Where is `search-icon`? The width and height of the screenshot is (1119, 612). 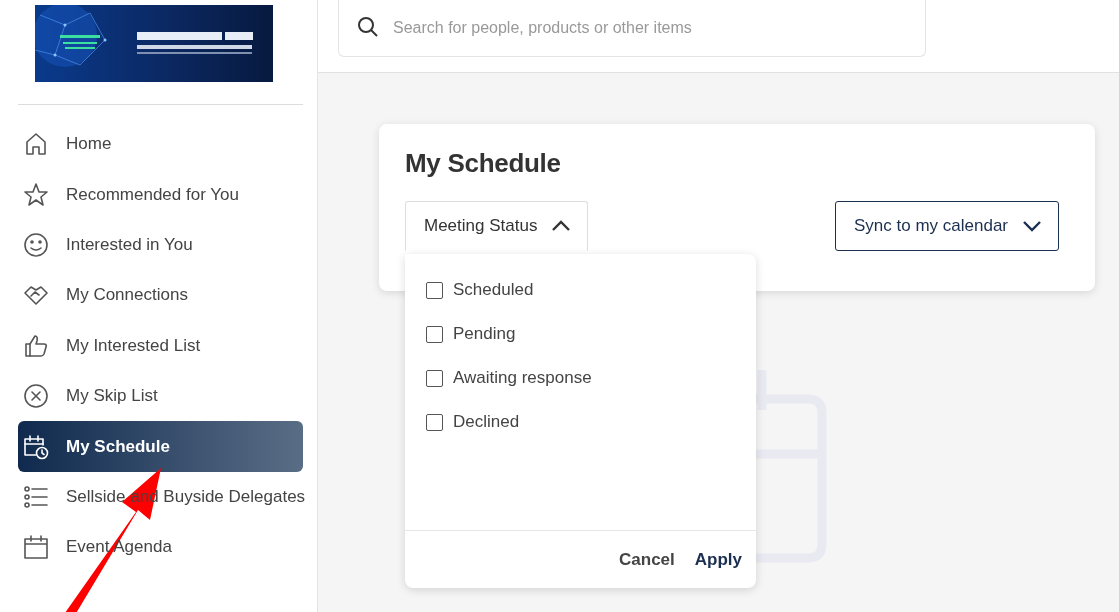 search-icon is located at coordinates (368, 27).